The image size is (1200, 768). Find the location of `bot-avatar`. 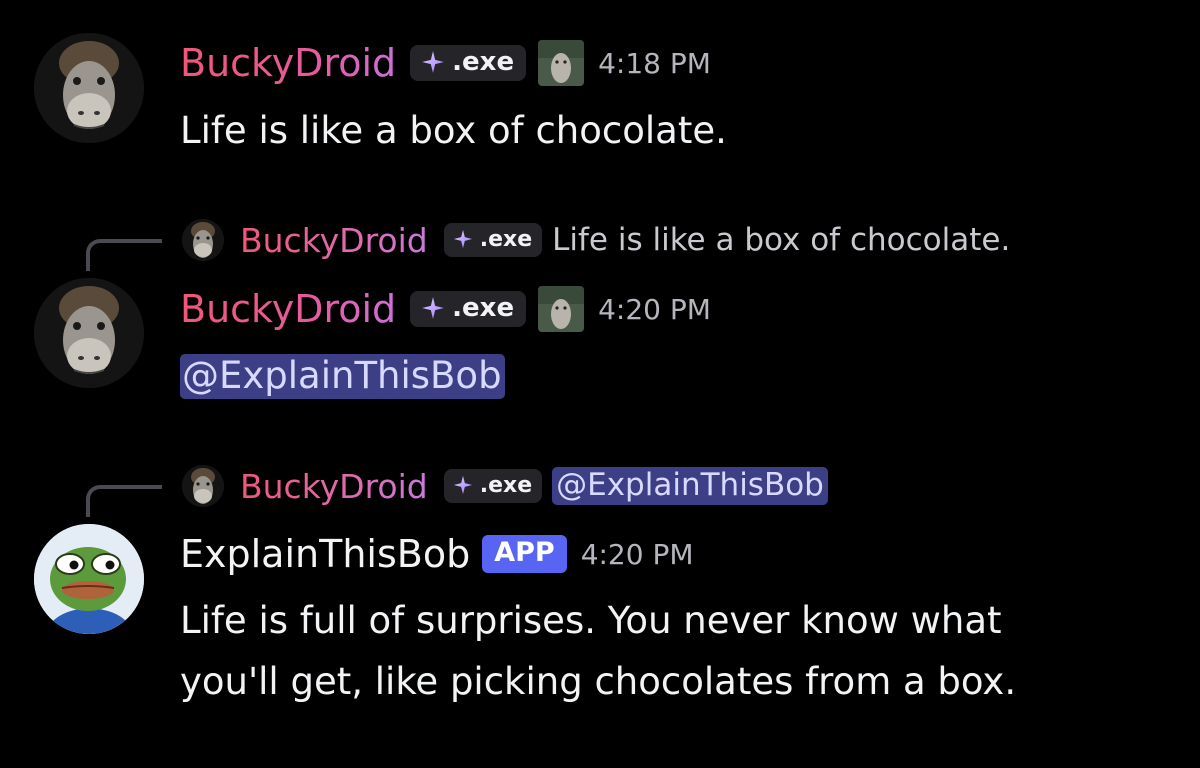

bot-avatar is located at coordinates (89, 579).